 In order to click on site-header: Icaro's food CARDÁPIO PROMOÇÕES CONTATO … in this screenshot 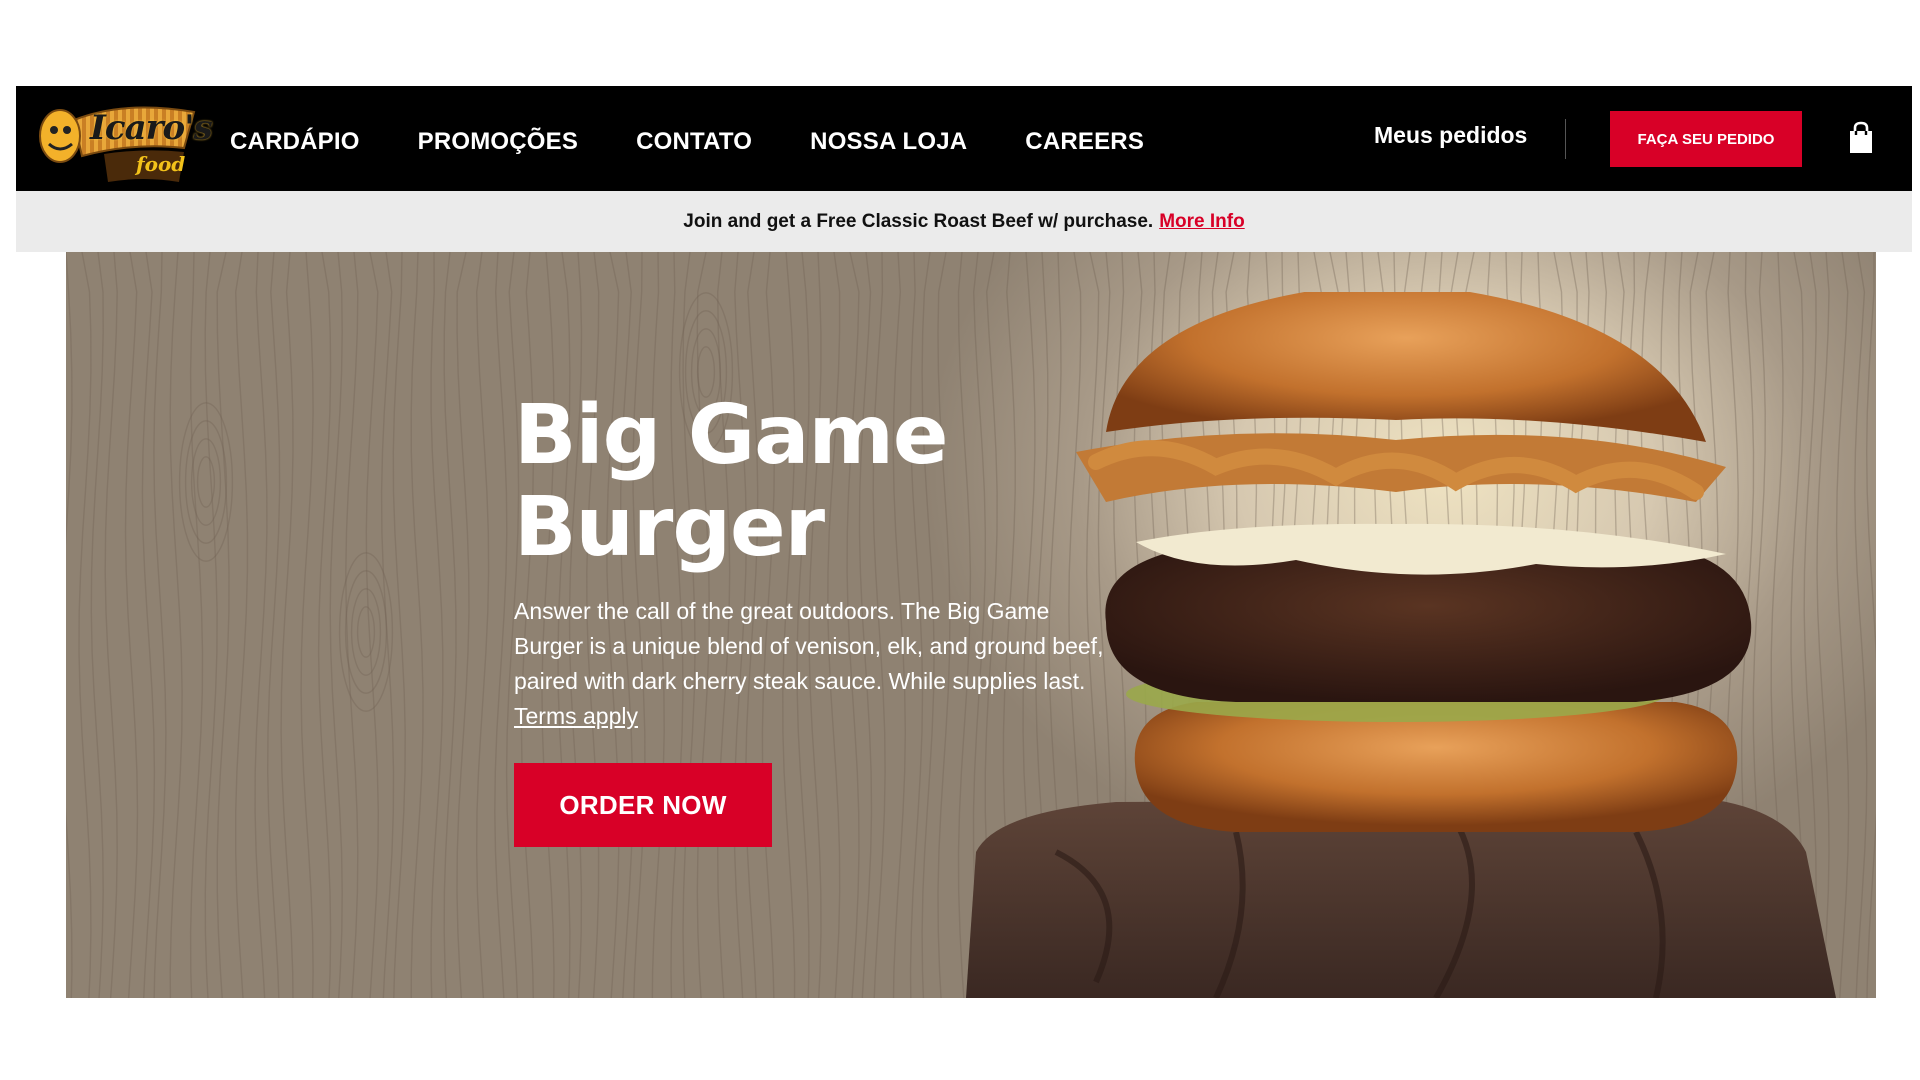, I will do `click(964, 138)`.